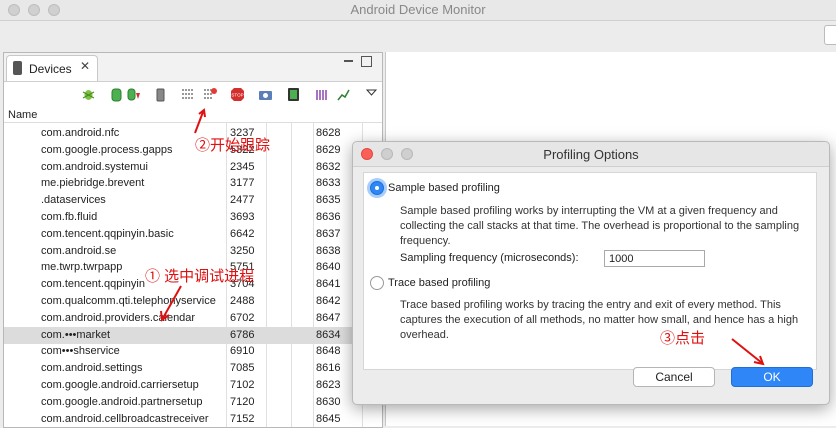 This screenshot has width=836, height=428. I want to click on close-tab-icon: ✕, so click(85, 66).